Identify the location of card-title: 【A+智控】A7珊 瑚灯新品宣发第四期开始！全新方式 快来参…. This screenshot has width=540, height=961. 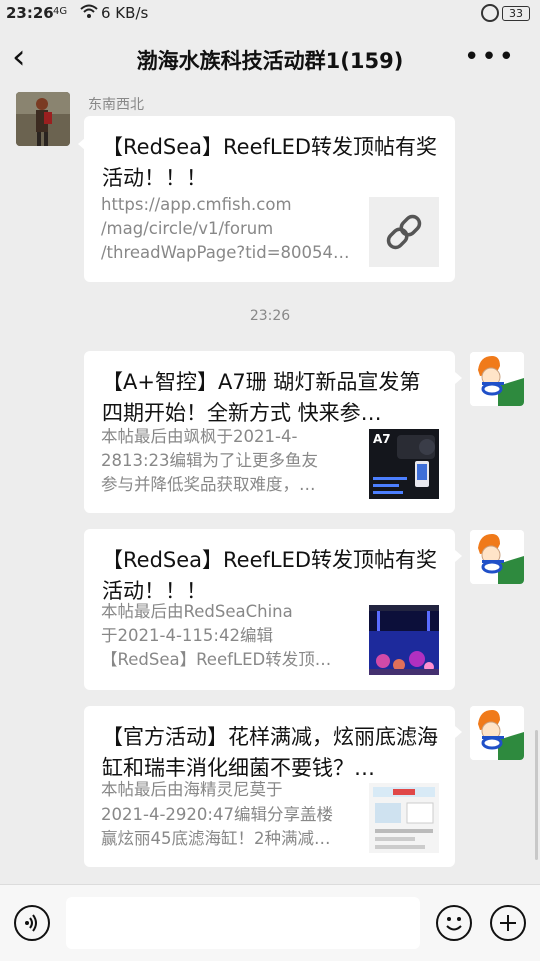
(261, 397).